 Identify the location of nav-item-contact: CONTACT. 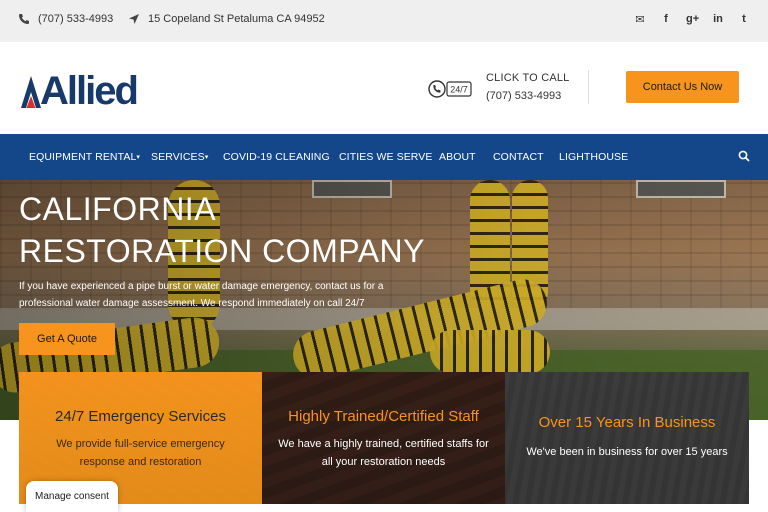
(518, 157).